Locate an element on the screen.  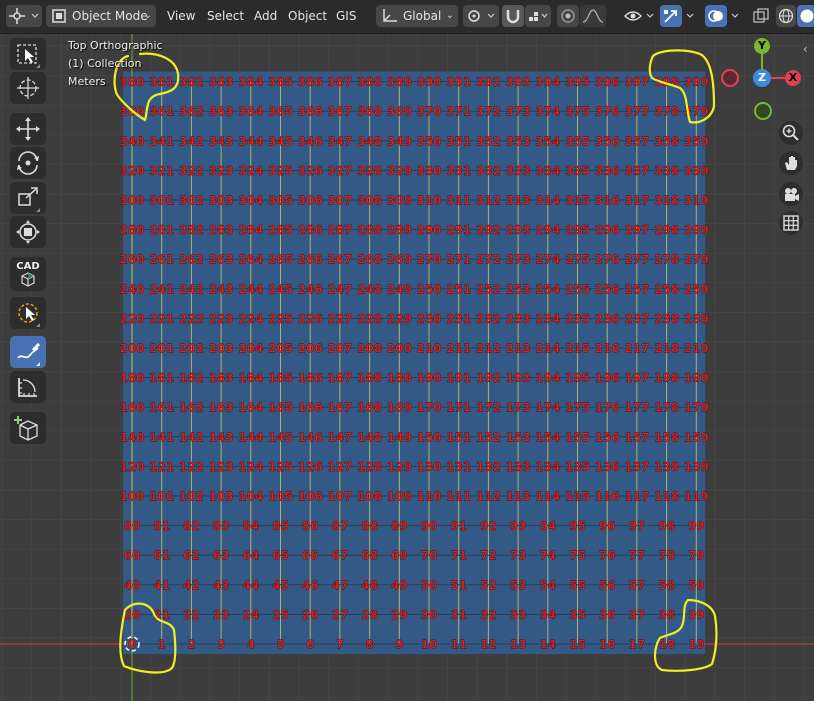
gizmo-axis-z: Z is located at coordinates (762, 78).